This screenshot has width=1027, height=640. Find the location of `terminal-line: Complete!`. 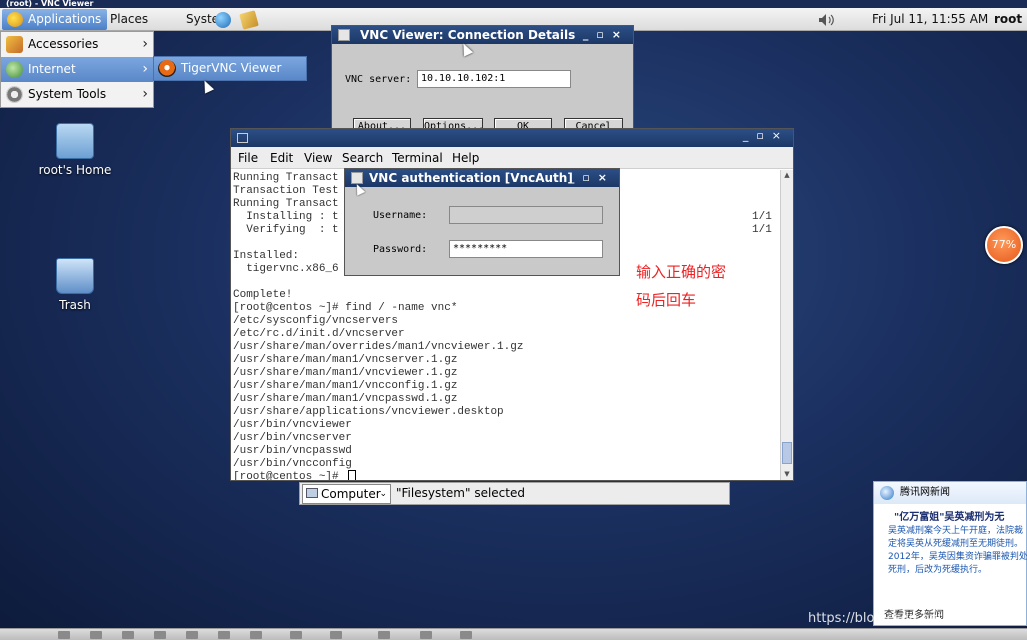

terminal-line: Complete! is located at coordinates (263, 295).